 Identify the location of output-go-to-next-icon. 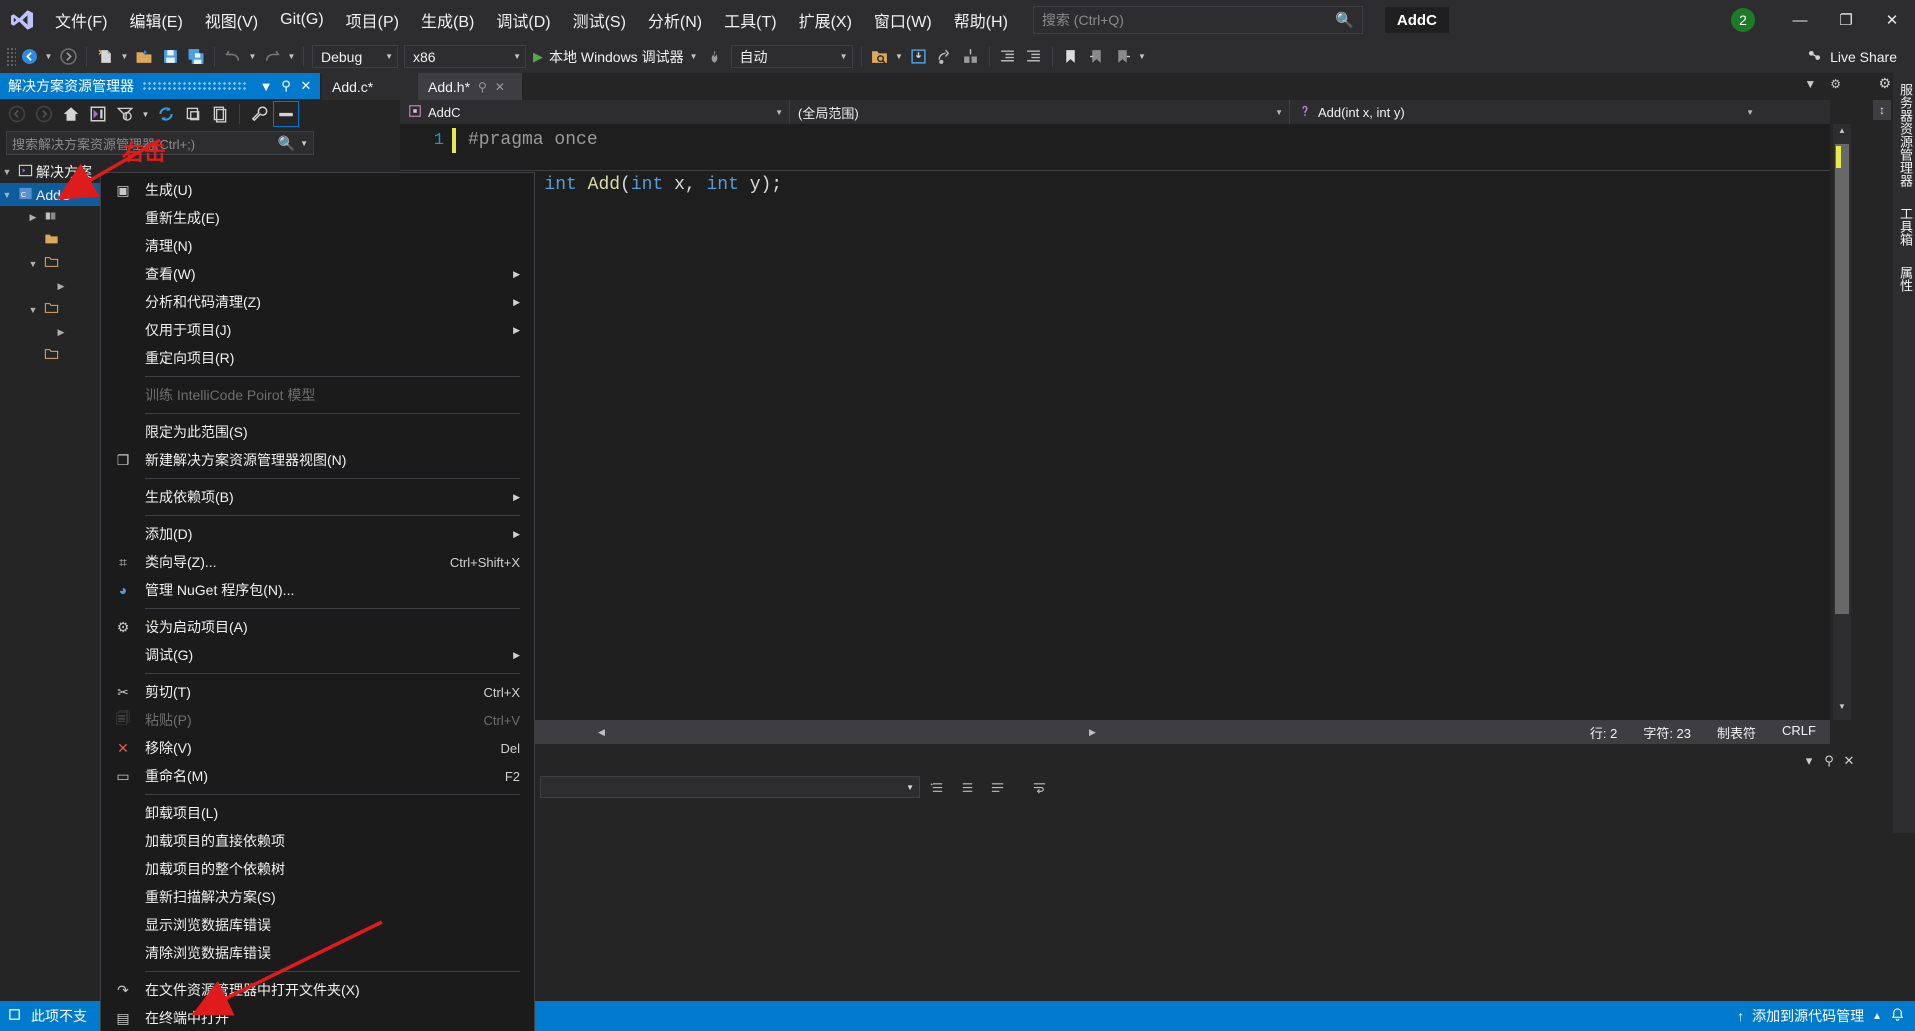
(967, 787).